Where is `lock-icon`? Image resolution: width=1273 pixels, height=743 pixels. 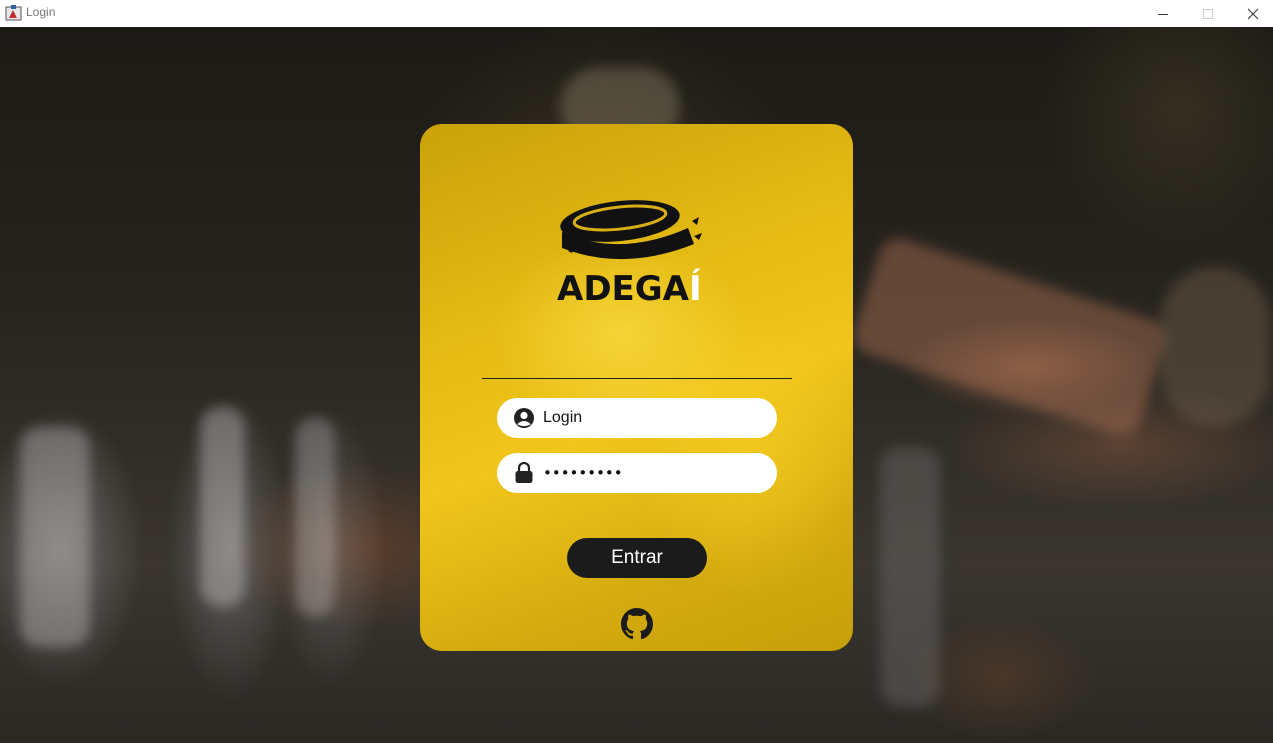 lock-icon is located at coordinates (524, 473).